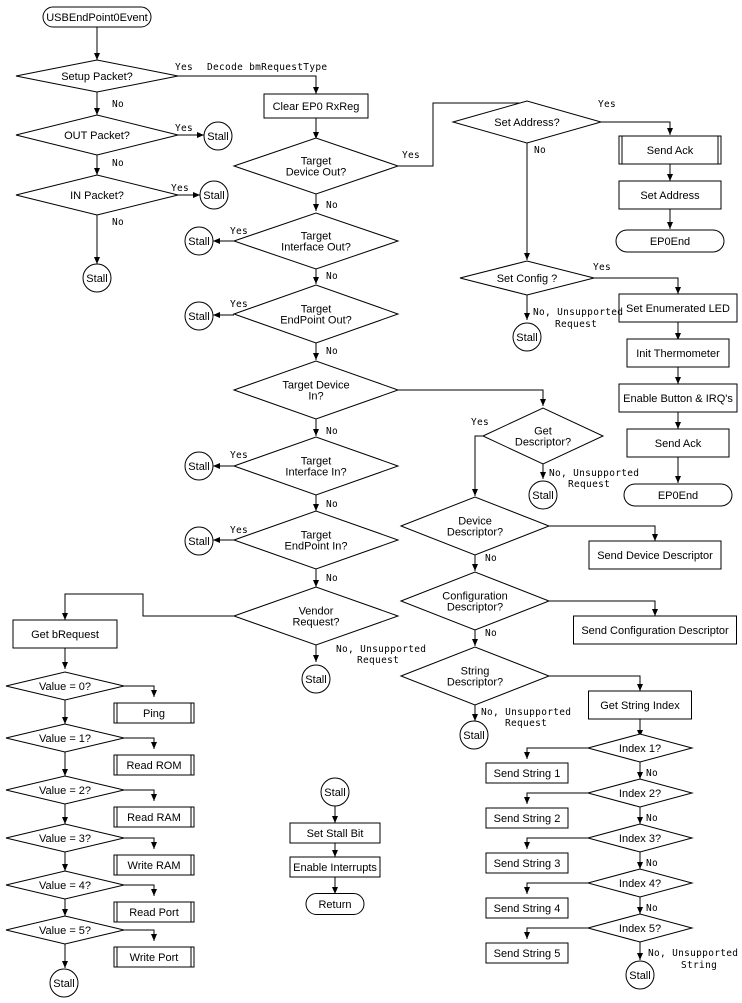  I want to click on value-1-decision-label: Value = 1?, so click(65, 739).